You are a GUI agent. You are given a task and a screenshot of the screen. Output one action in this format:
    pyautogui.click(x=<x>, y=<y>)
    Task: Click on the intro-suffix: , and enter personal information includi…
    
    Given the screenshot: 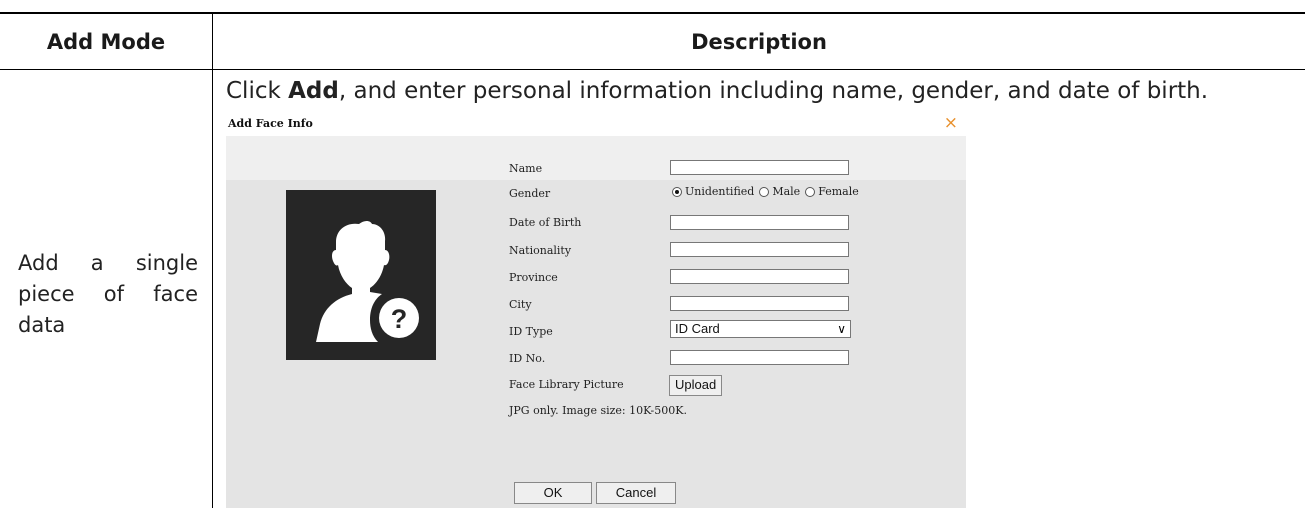 What is the action you would take?
    pyautogui.click(x=773, y=91)
    